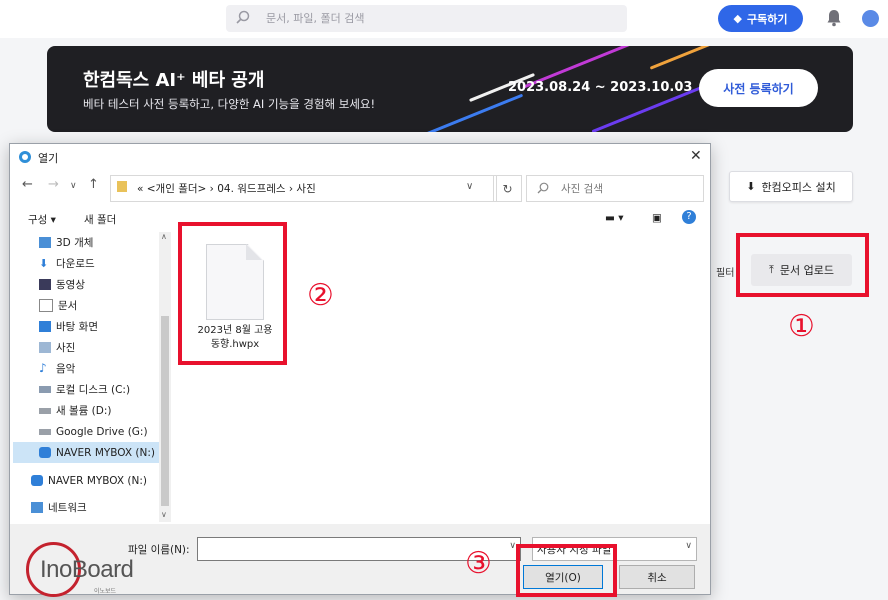  What do you see at coordinates (600, 87) in the screenshot?
I see `banner-dates: 2023.08.24 ~ 2023.10.03` at bounding box center [600, 87].